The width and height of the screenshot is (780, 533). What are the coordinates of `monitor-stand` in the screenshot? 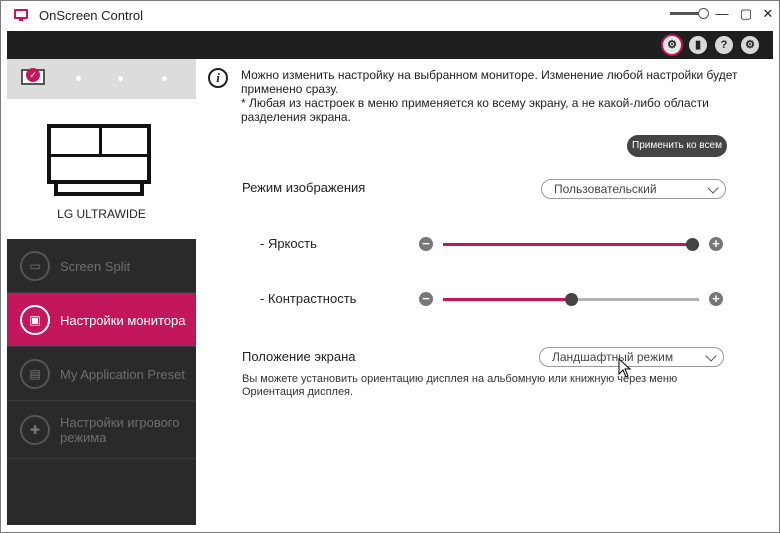 It's located at (99, 190).